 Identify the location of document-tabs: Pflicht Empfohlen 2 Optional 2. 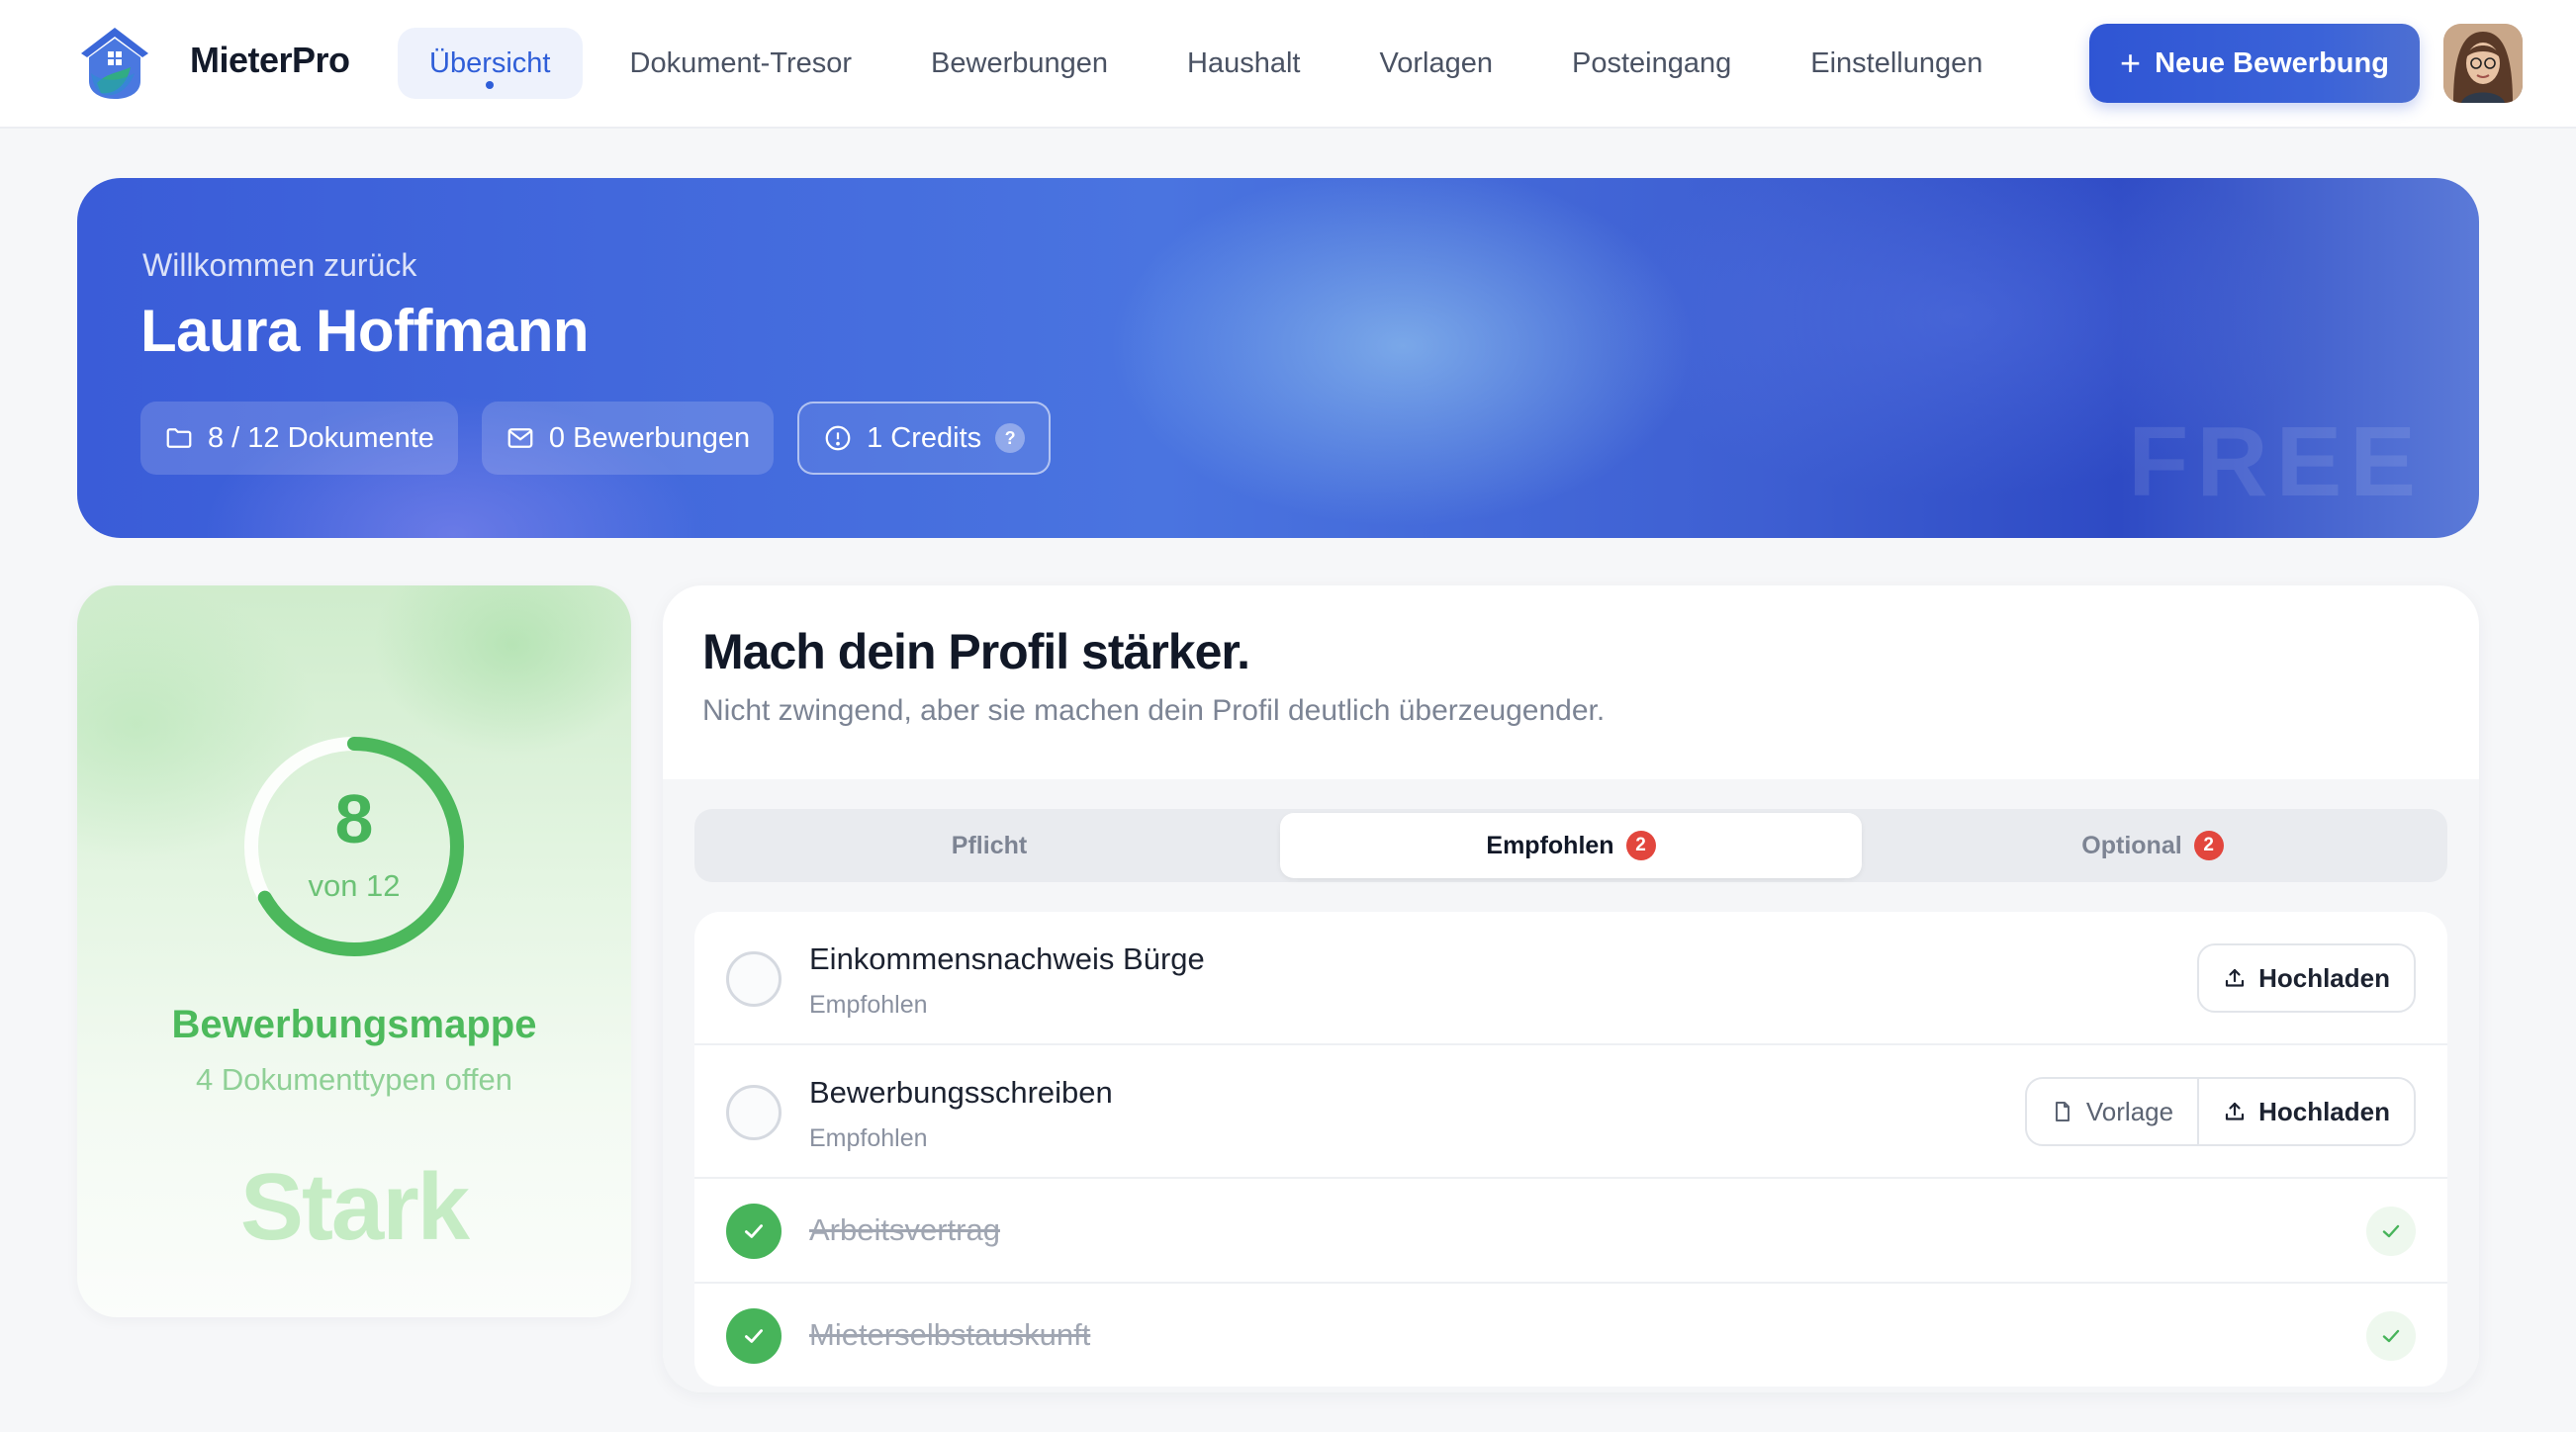
(1571, 845).